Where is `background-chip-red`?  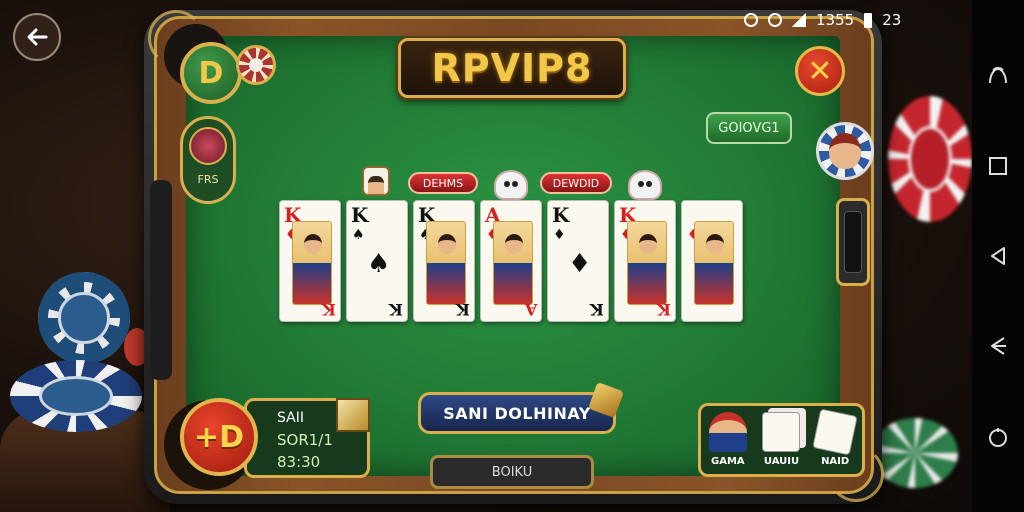 background-chip-red is located at coordinates (930, 159).